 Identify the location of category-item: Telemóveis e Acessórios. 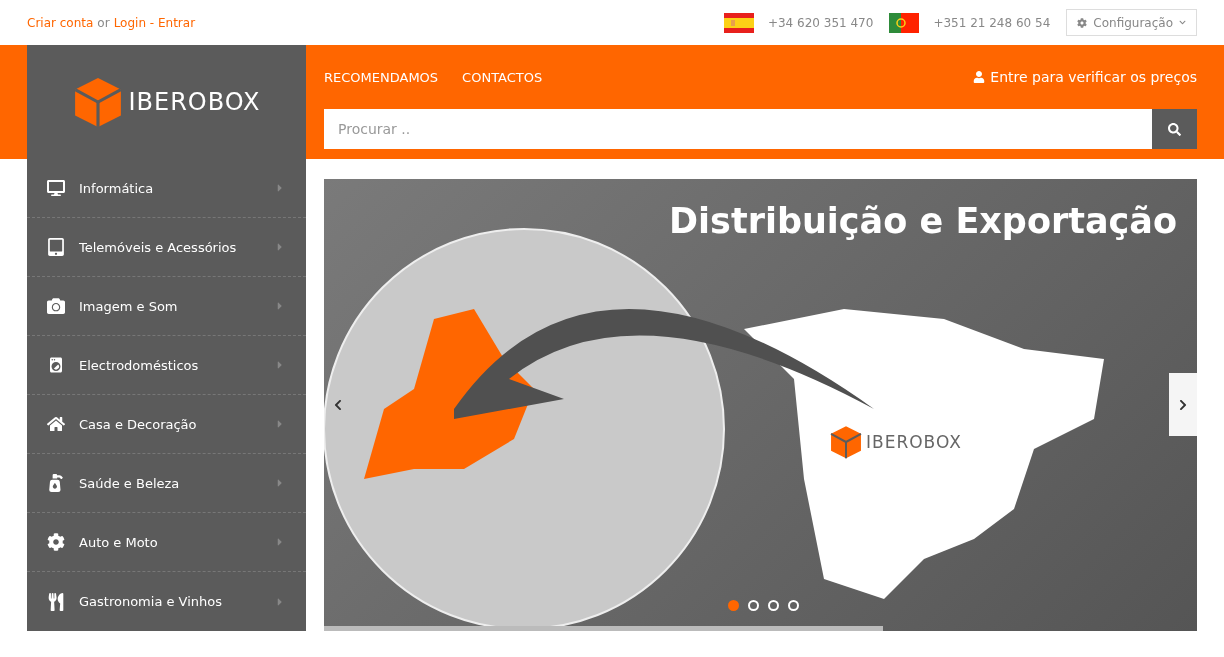
(166, 247).